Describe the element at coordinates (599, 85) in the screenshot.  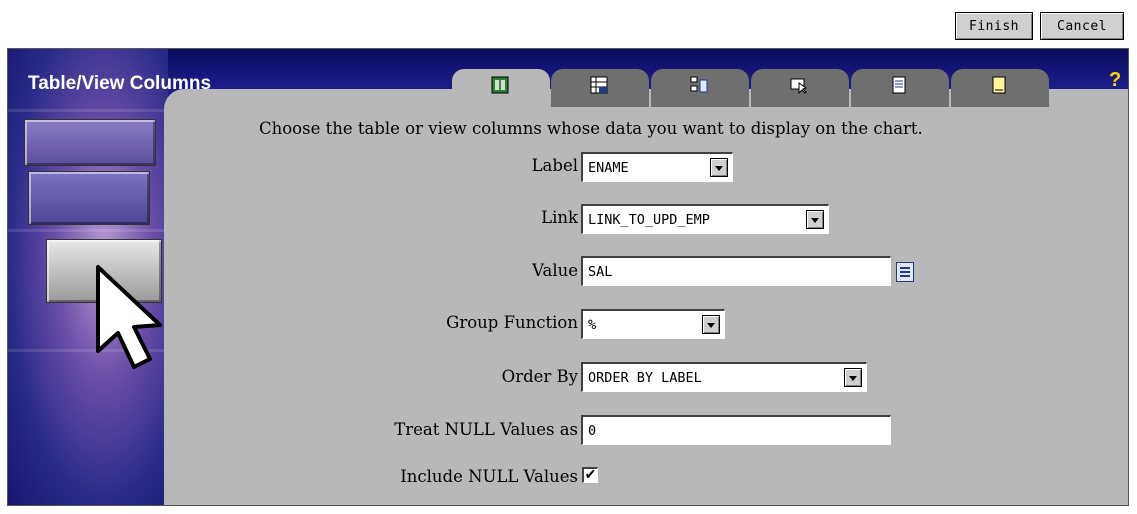
I see `xy-grid-icon` at that location.